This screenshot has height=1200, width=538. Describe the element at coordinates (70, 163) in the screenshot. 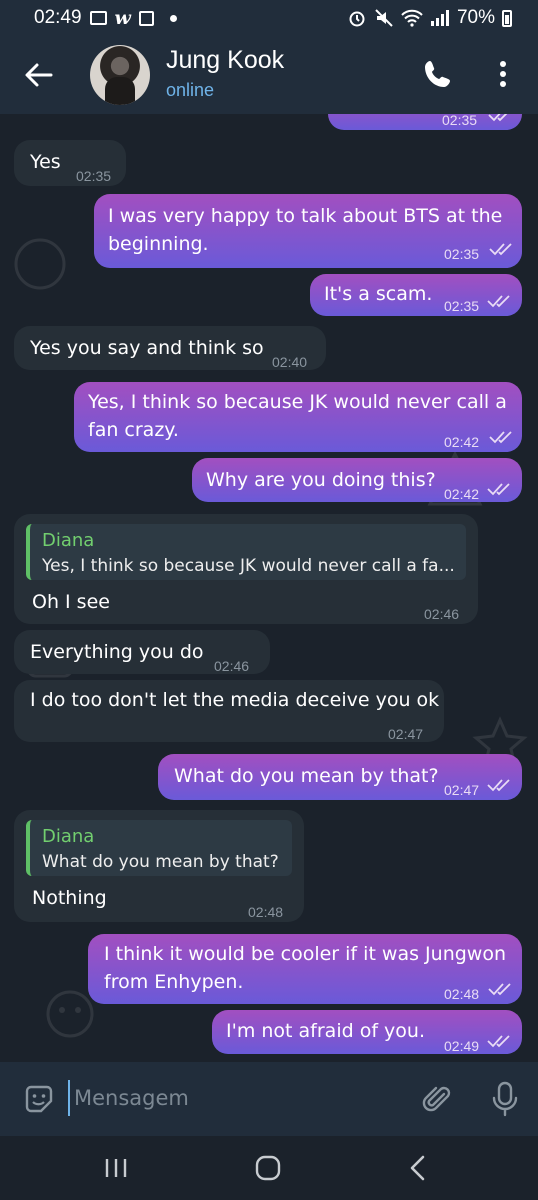

I see `message-bubble-incoming: Yes 02:35` at that location.